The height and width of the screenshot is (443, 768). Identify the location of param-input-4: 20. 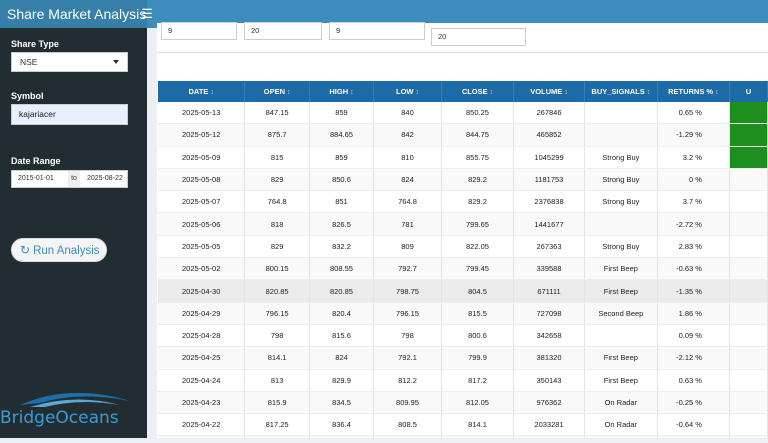
(478, 37).